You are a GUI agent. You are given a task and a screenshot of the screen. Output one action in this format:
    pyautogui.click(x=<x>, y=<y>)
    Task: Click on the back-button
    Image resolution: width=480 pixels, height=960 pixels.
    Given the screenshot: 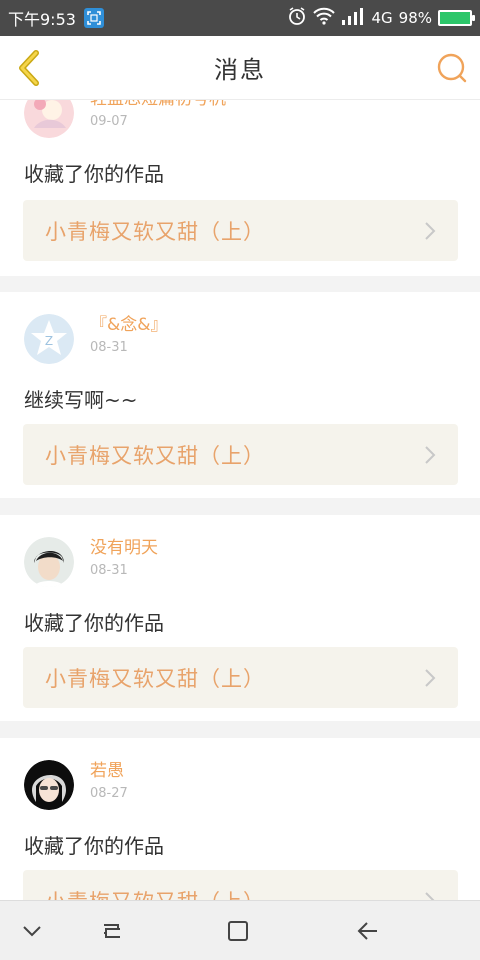 What is the action you would take?
    pyautogui.click(x=30, y=68)
    